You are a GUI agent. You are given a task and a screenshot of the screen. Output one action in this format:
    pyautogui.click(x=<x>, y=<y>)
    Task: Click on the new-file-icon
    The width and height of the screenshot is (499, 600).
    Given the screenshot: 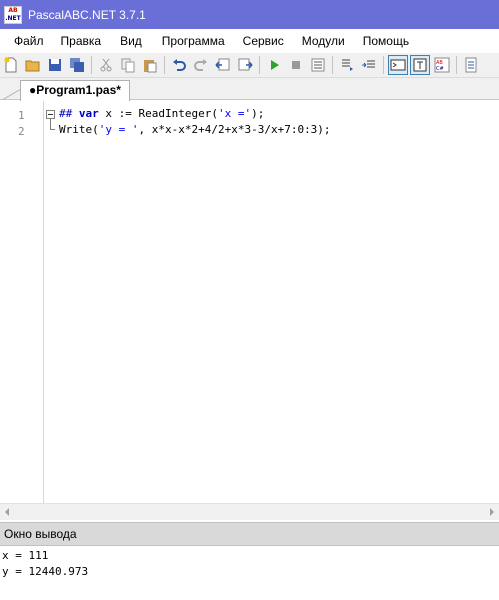 What is the action you would take?
    pyautogui.click(x=11, y=65)
    